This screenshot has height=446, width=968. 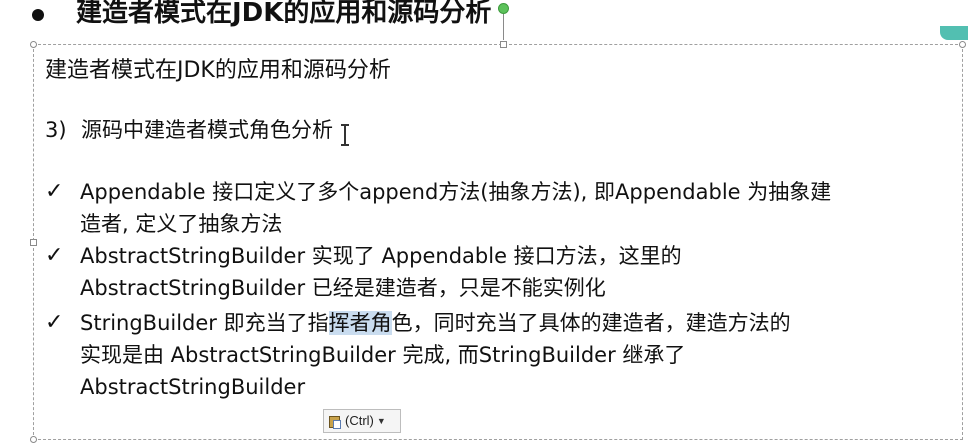 What do you see at coordinates (503, 27) in the screenshot?
I see `rotate-handle-stem` at bounding box center [503, 27].